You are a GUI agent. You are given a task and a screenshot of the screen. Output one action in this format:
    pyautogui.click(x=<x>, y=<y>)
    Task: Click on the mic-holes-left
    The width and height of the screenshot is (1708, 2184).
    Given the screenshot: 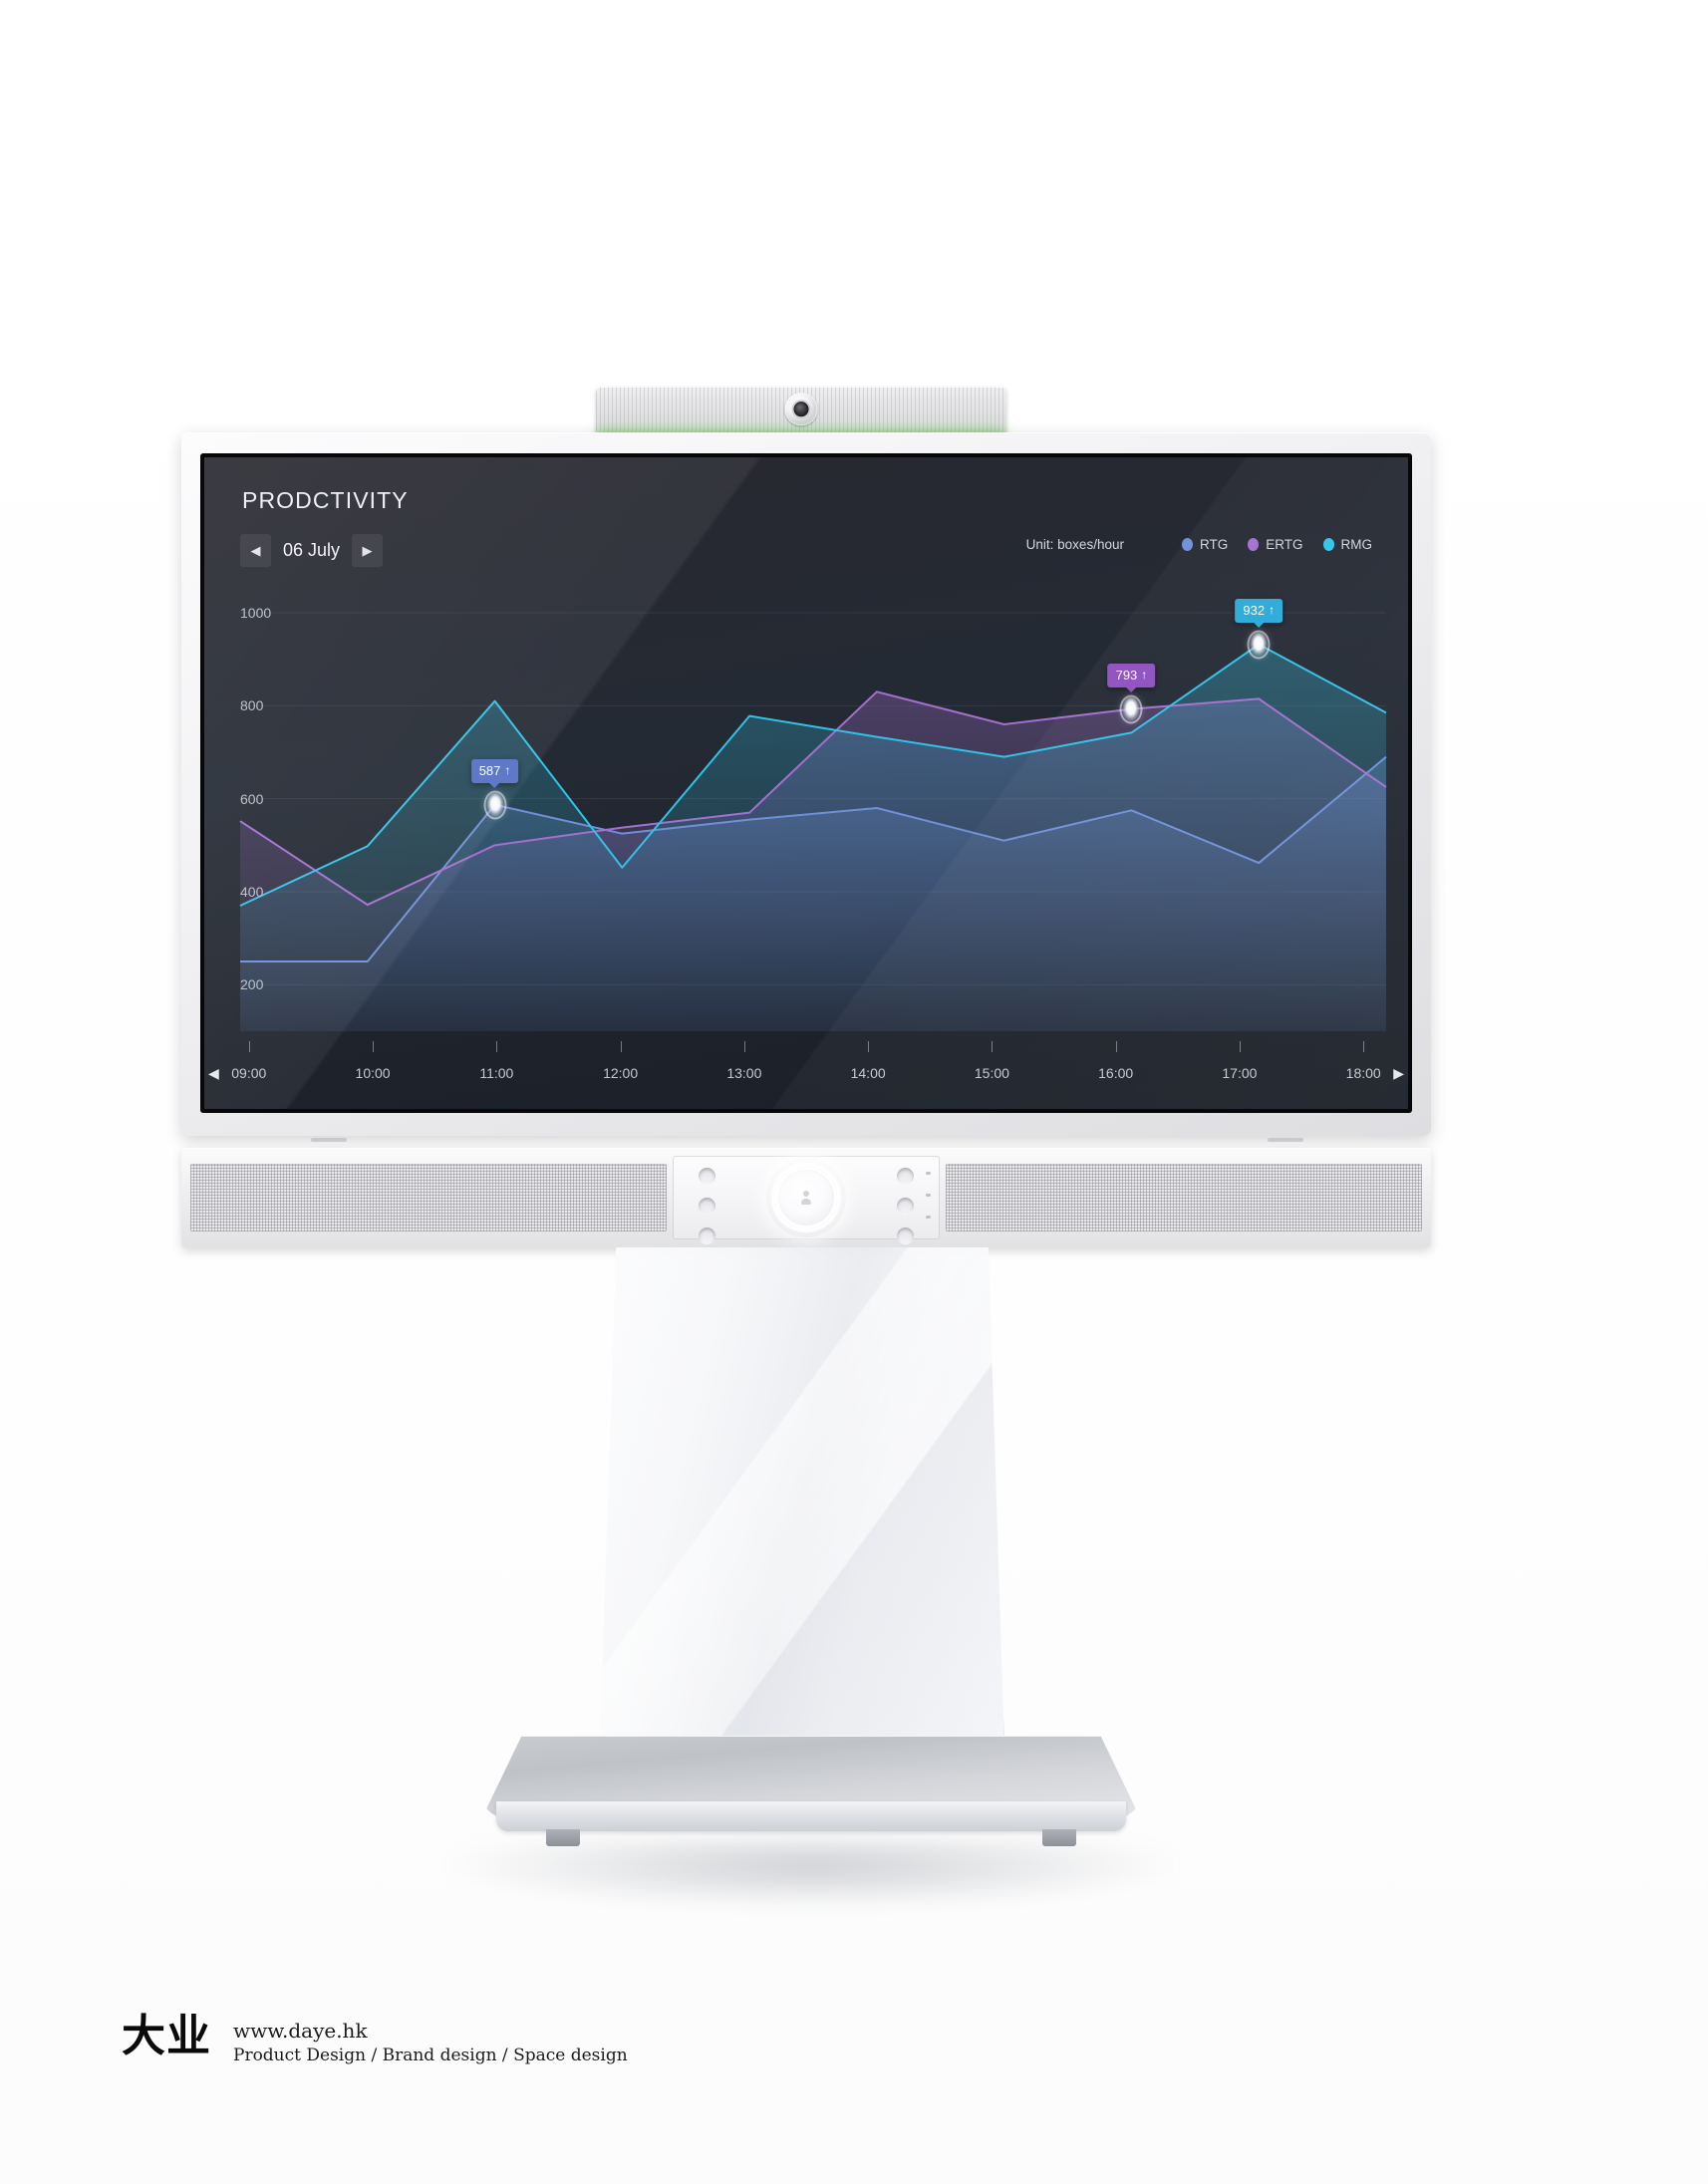 What is the action you would take?
    pyautogui.click(x=707, y=1206)
    